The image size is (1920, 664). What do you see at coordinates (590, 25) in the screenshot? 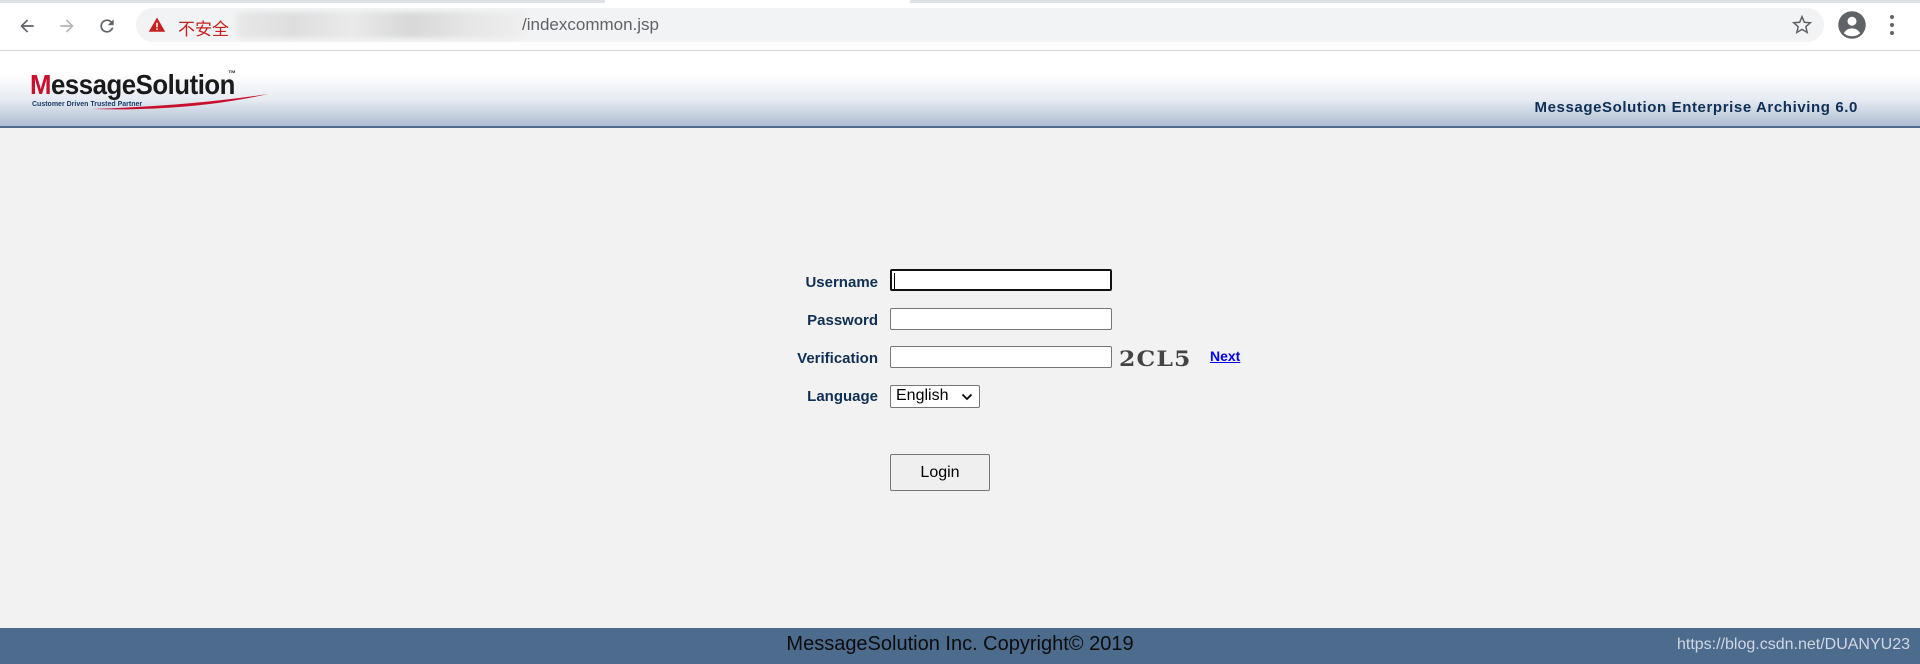
I see `url-text: /indexcommon.jsp` at bounding box center [590, 25].